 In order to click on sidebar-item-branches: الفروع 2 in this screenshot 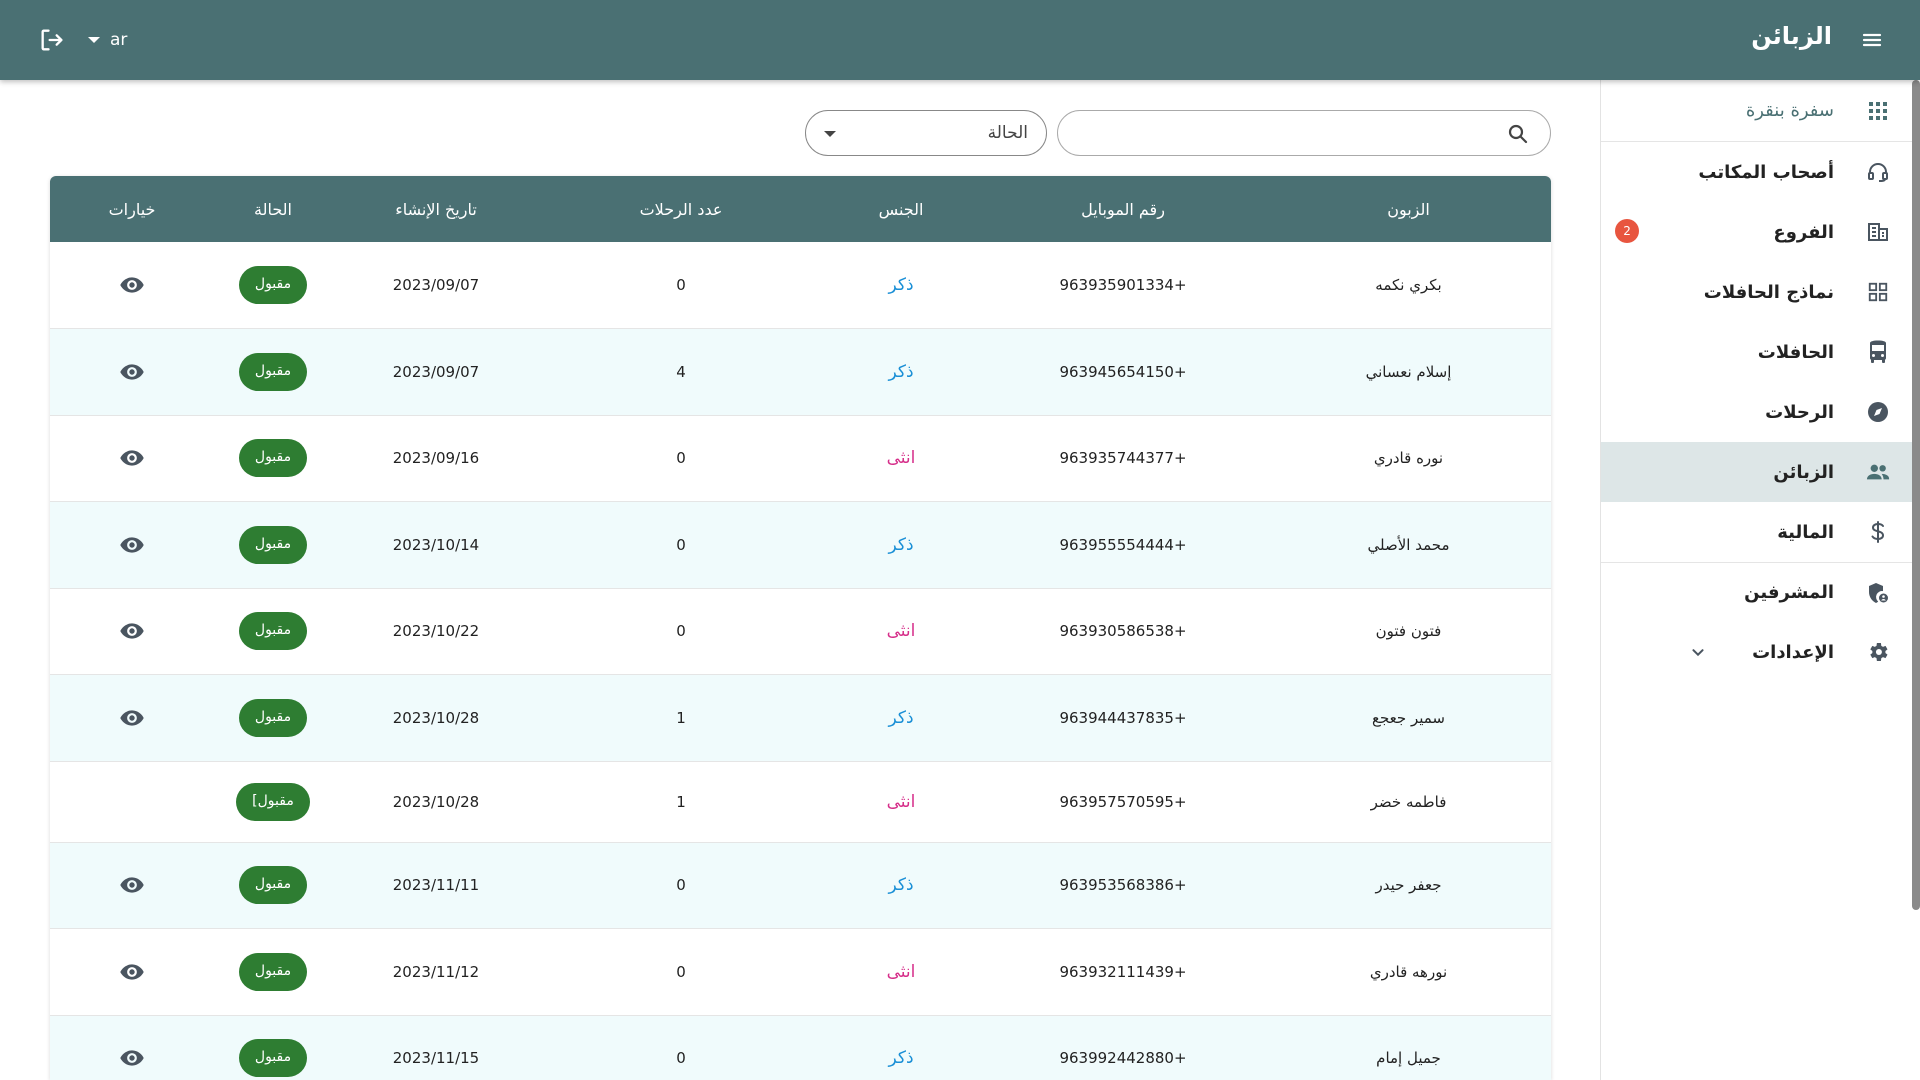, I will do `click(1760, 232)`.